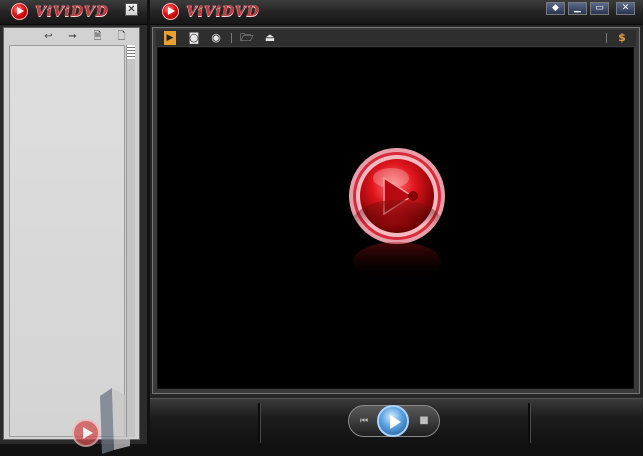  Describe the element at coordinates (625, 8) in the screenshot. I see `close-button: ✕` at that location.